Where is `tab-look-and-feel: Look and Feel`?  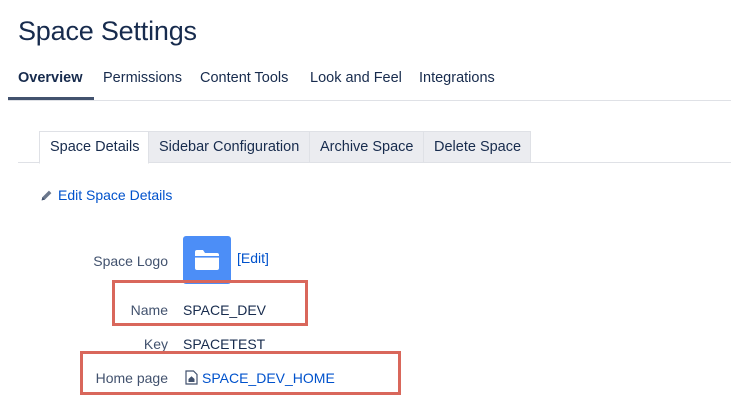
tab-look-and-feel: Look and Feel is located at coordinates (356, 78).